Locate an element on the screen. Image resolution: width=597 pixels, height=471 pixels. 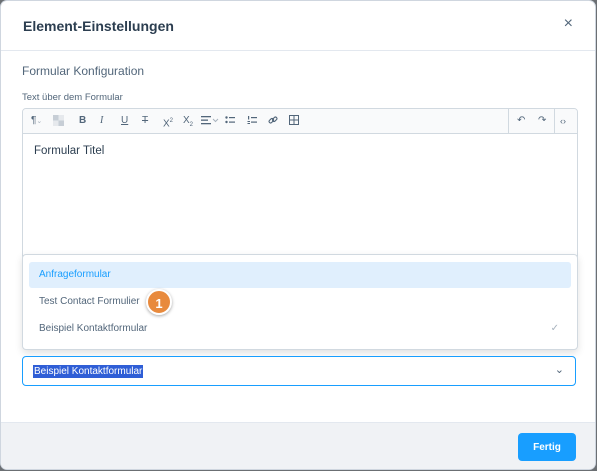
dialog-footer: Fertig is located at coordinates (298, 445).